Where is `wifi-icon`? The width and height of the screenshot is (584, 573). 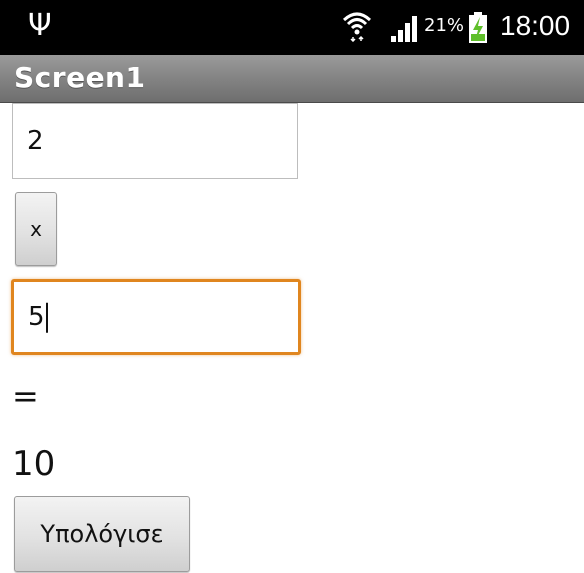 wifi-icon is located at coordinates (357, 27).